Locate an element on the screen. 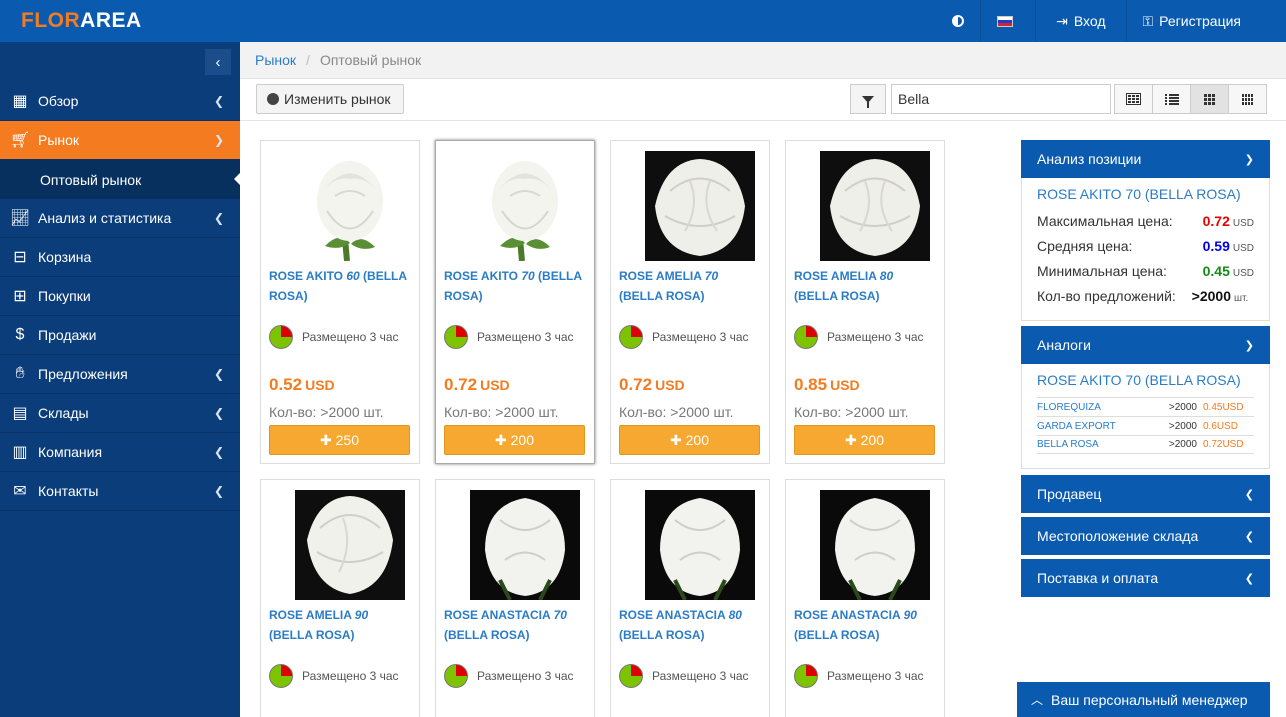  analysis-panel-header: Анализ позиции ❯ is located at coordinates (1145, 159).